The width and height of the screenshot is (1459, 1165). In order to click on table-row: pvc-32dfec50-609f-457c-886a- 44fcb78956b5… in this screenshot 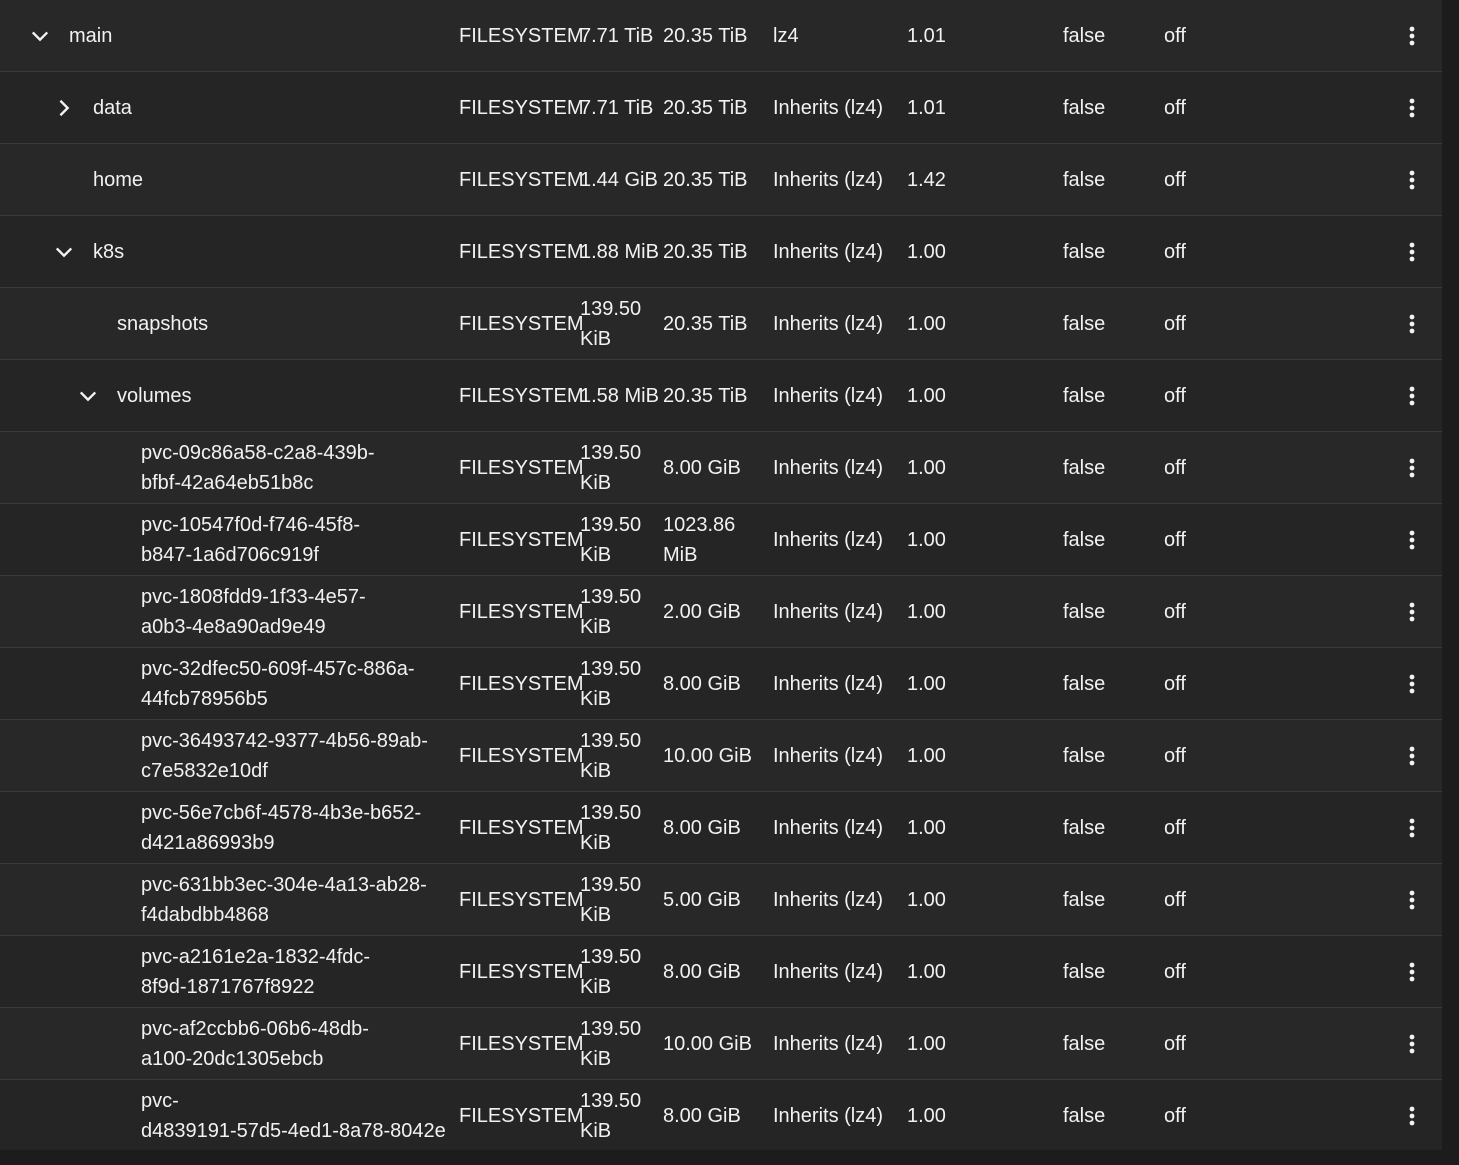, I will do `click(721, 684)`.